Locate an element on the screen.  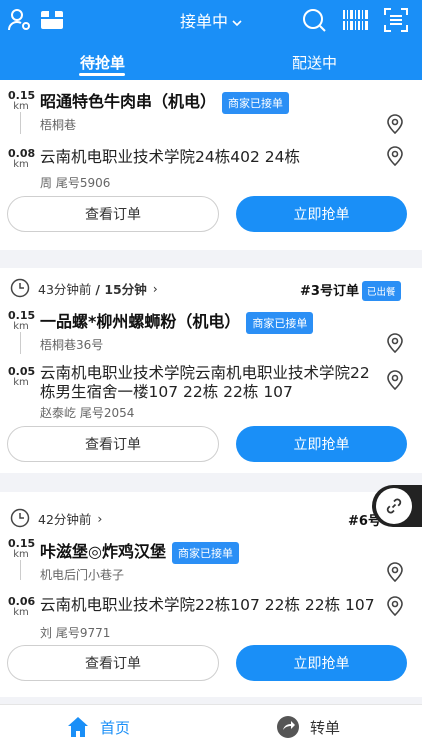
shop-name: 一品螺*柳州螺蛳粉（机电） 商家已接单 is located at coordinates (177, 321).